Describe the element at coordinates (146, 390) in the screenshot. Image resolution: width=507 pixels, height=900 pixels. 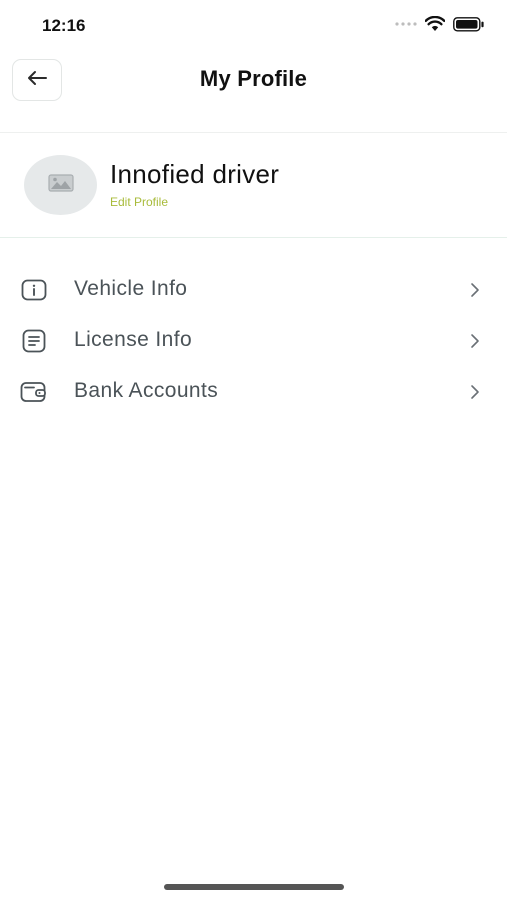
I see `menu-item-label: Bank Accounts` at that location.